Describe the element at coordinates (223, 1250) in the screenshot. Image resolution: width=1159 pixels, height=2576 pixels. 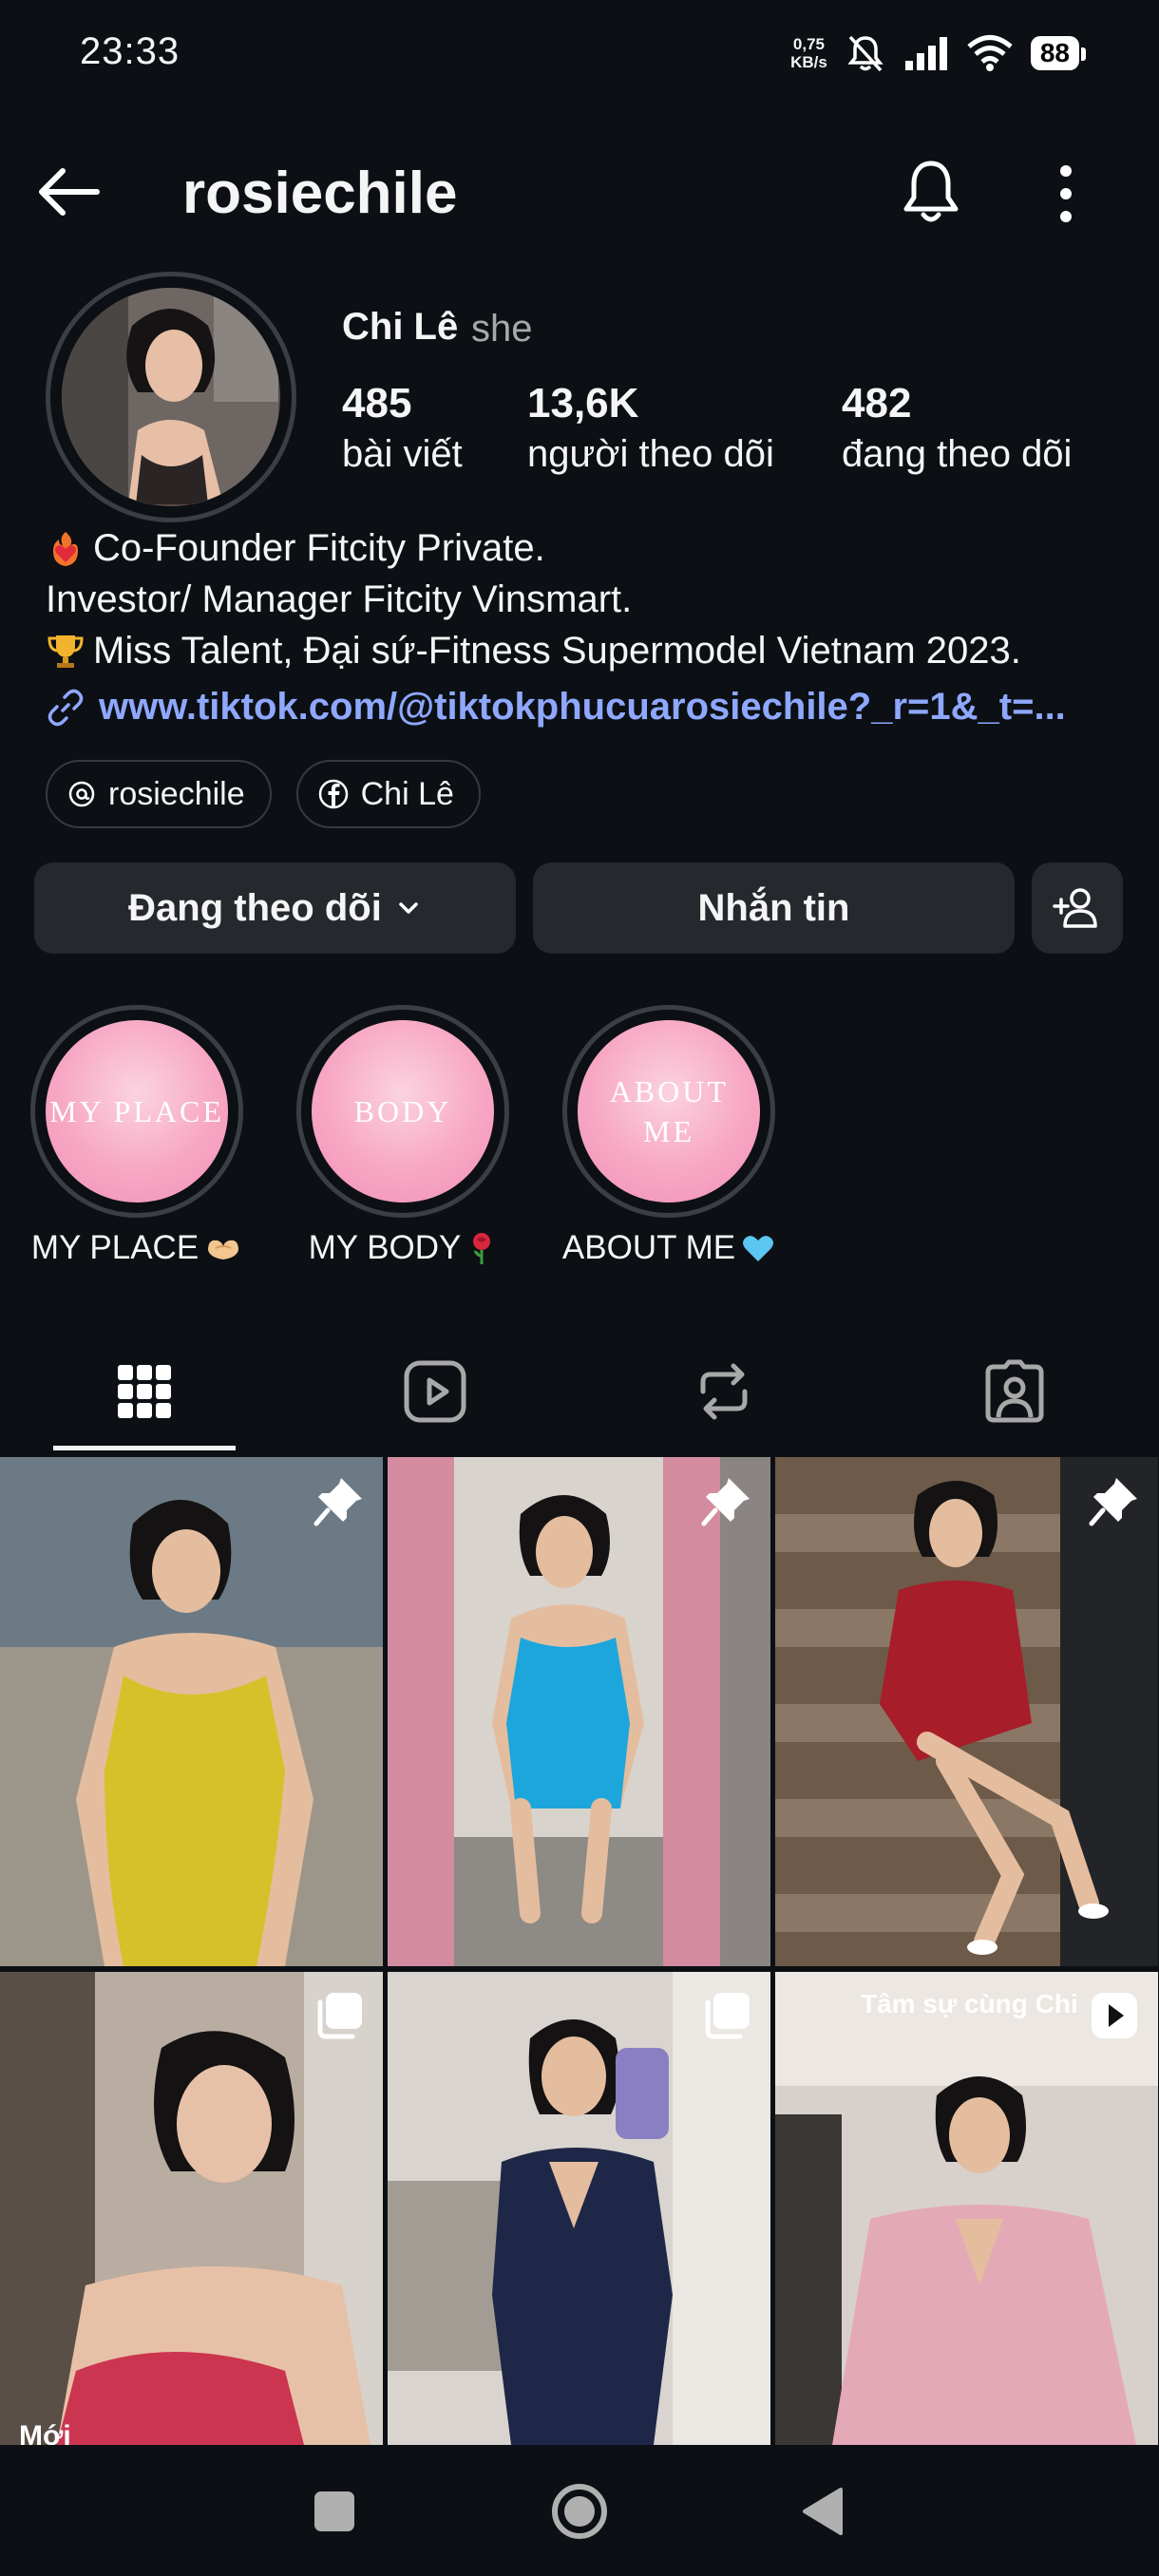
I see `heart-hands-icon` at that location.